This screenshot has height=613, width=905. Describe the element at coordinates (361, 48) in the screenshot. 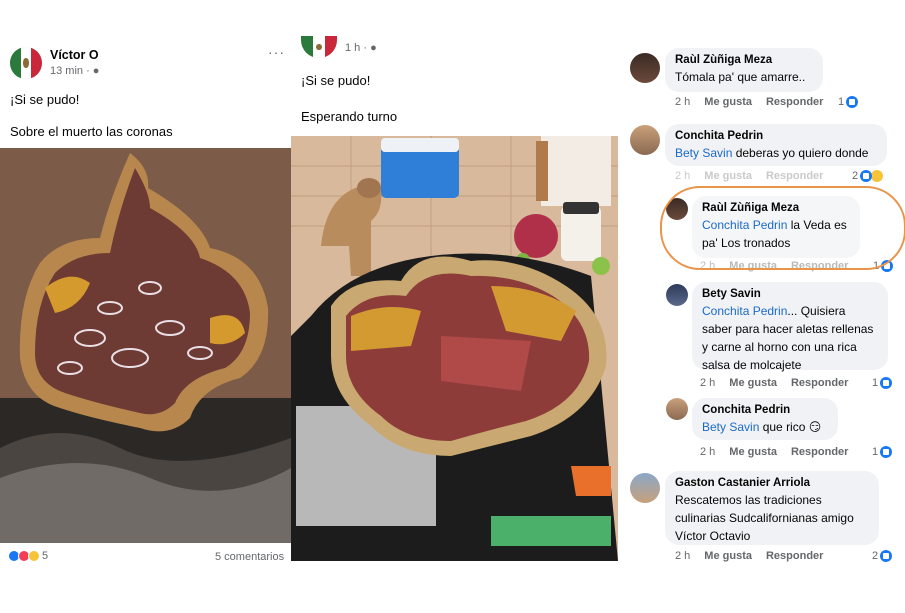

I see `post-time: 1 h · ●` at that location.